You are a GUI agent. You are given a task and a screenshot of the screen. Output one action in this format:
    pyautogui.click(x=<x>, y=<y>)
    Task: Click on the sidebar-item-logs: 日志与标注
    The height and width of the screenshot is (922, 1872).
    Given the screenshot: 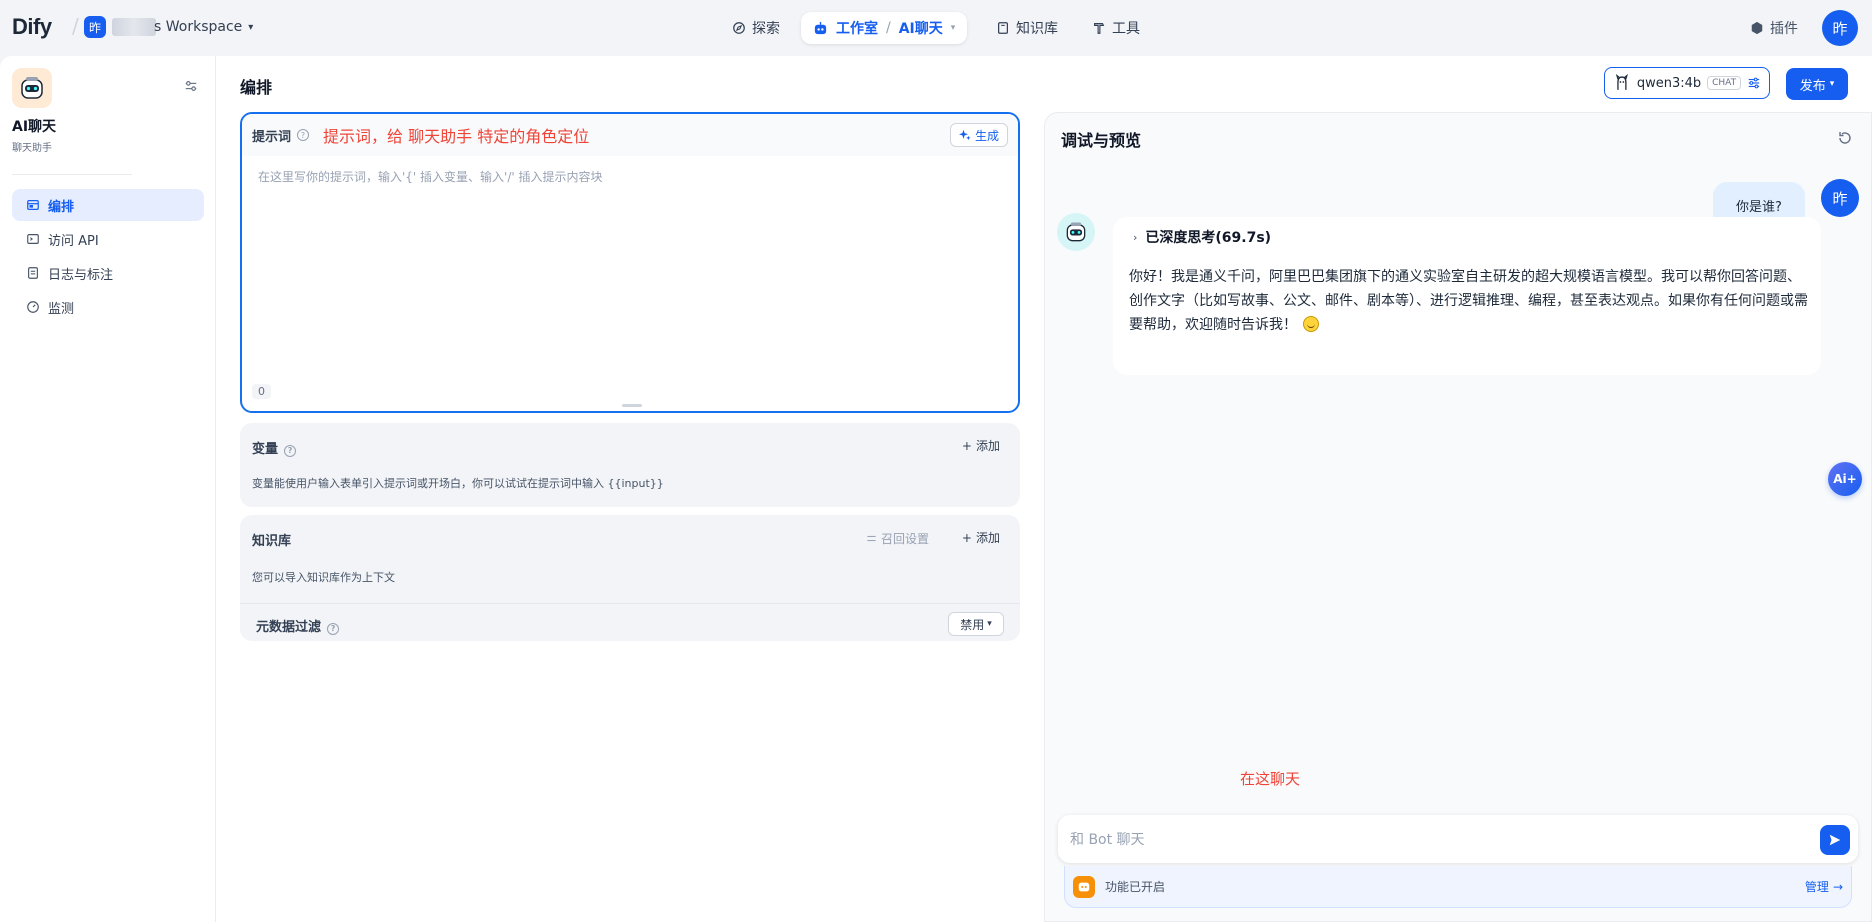 What is the action you would take?
    pyautogui.click(x=108, y=273)
    